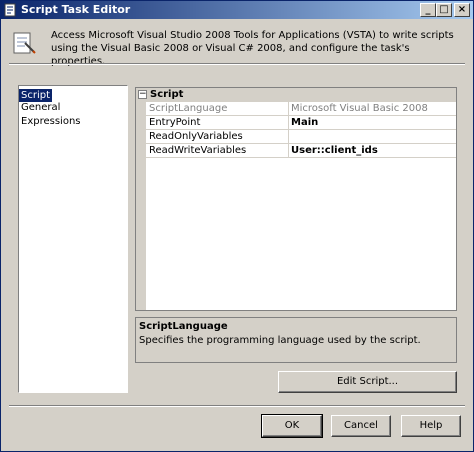 This screenshot has height=452, width=474. What do you see at coordinates (167, 94) in the screenshot?
I see `category-label: Script` at bounding box center [167, 94].